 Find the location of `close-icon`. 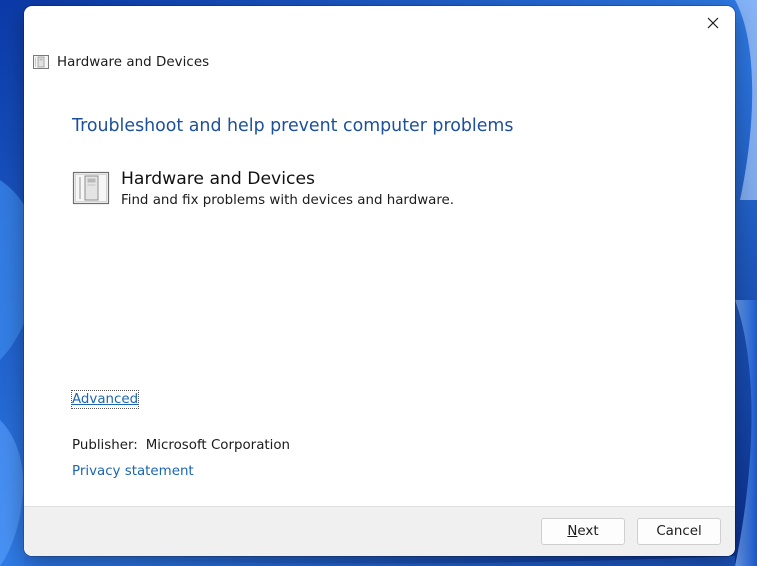

close-icon is located at coordinates (713, 23).